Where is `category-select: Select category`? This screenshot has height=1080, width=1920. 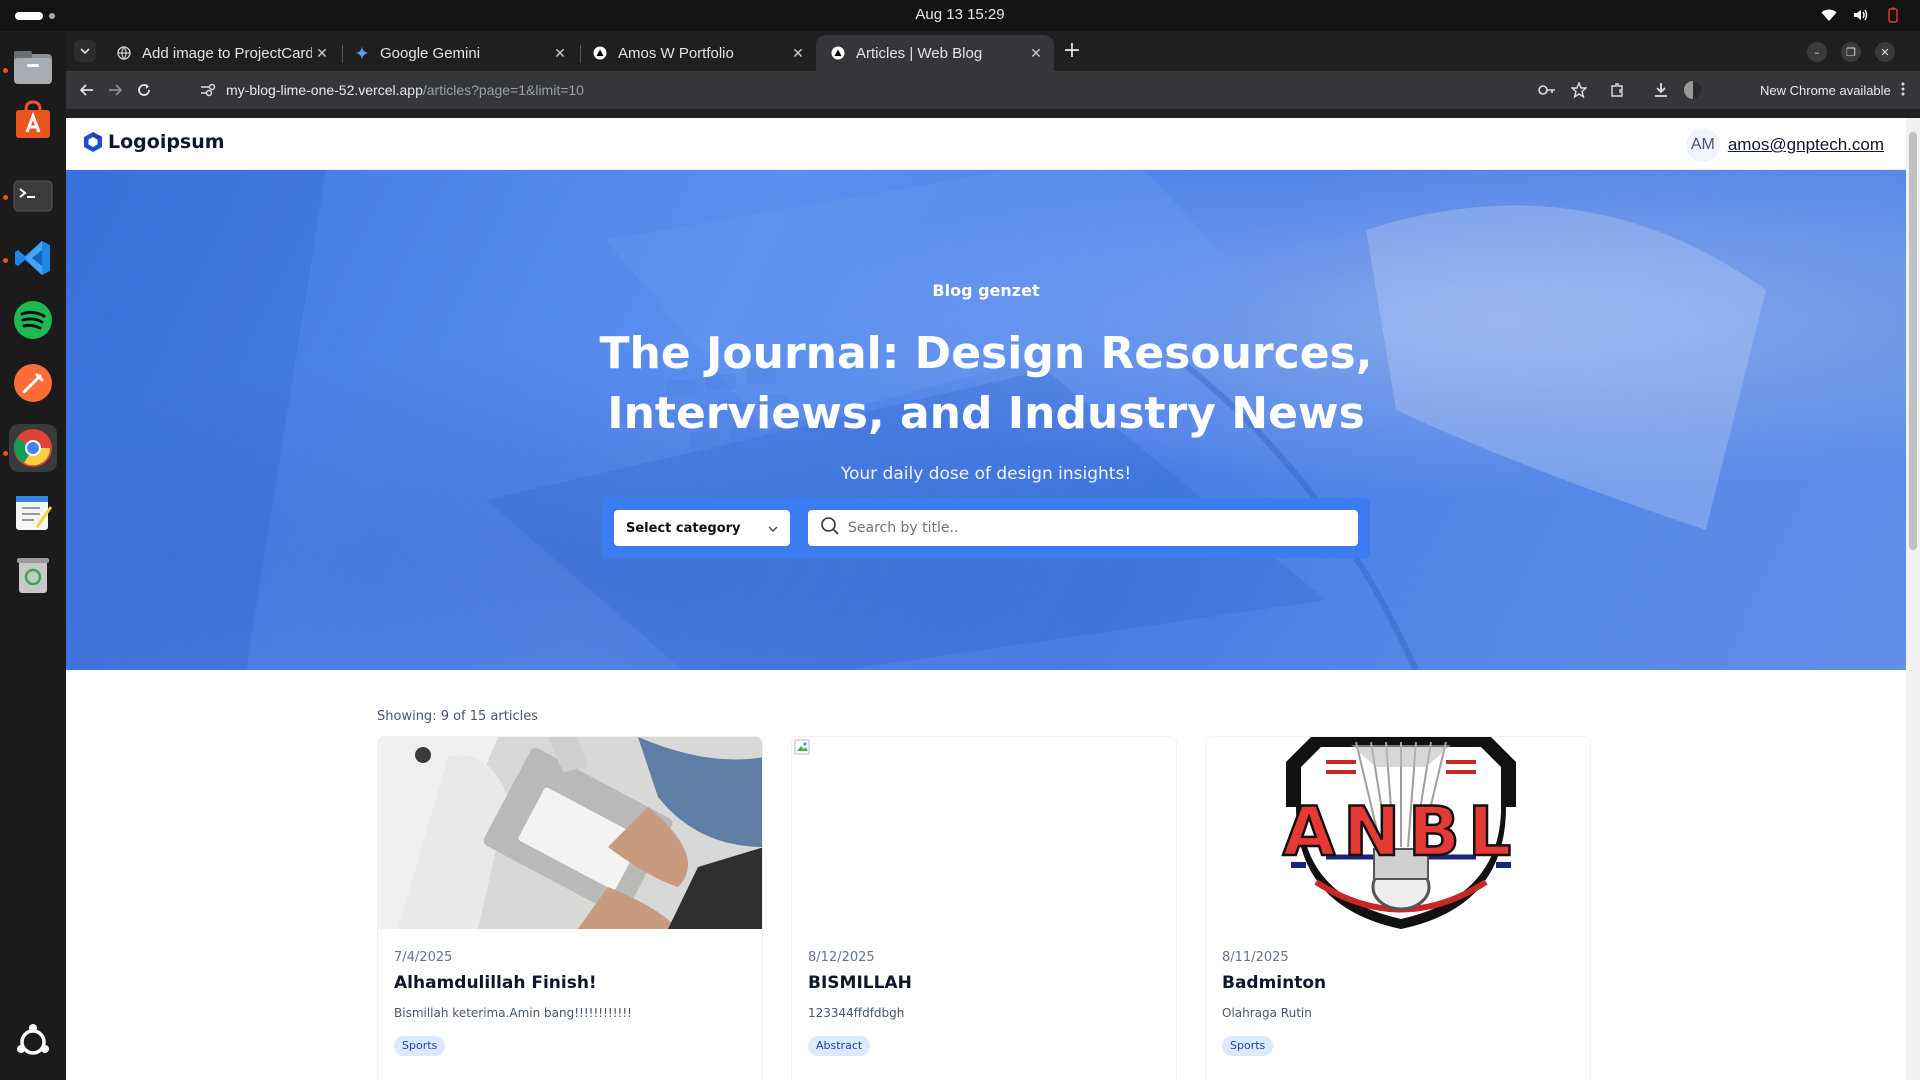 category-select: Select category is located at coordinates (702, 528).